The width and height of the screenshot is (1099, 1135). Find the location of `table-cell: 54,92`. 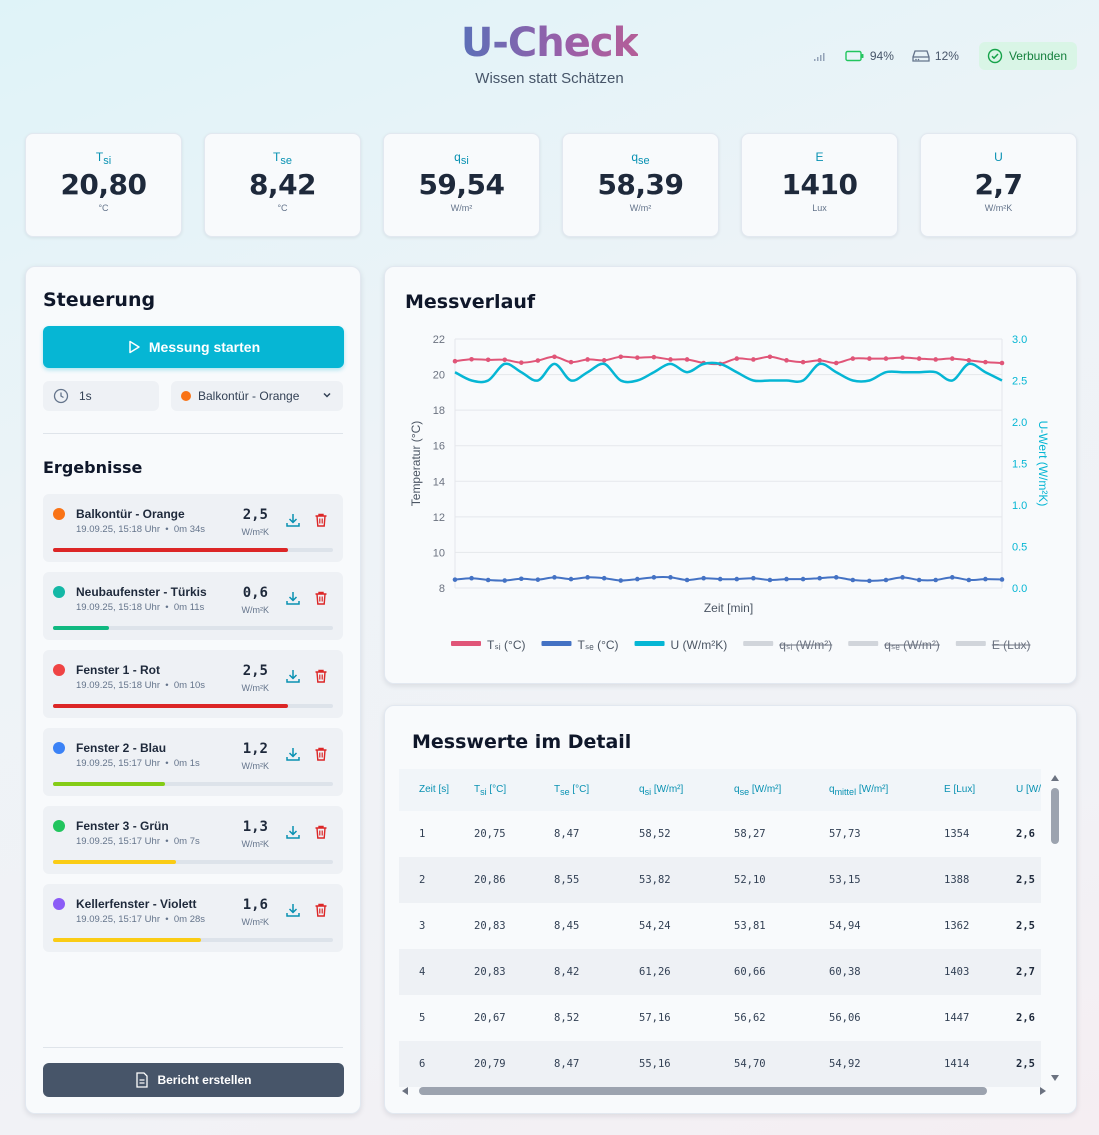

table-cell: 54,92 is located at coordinates (866, 1064).